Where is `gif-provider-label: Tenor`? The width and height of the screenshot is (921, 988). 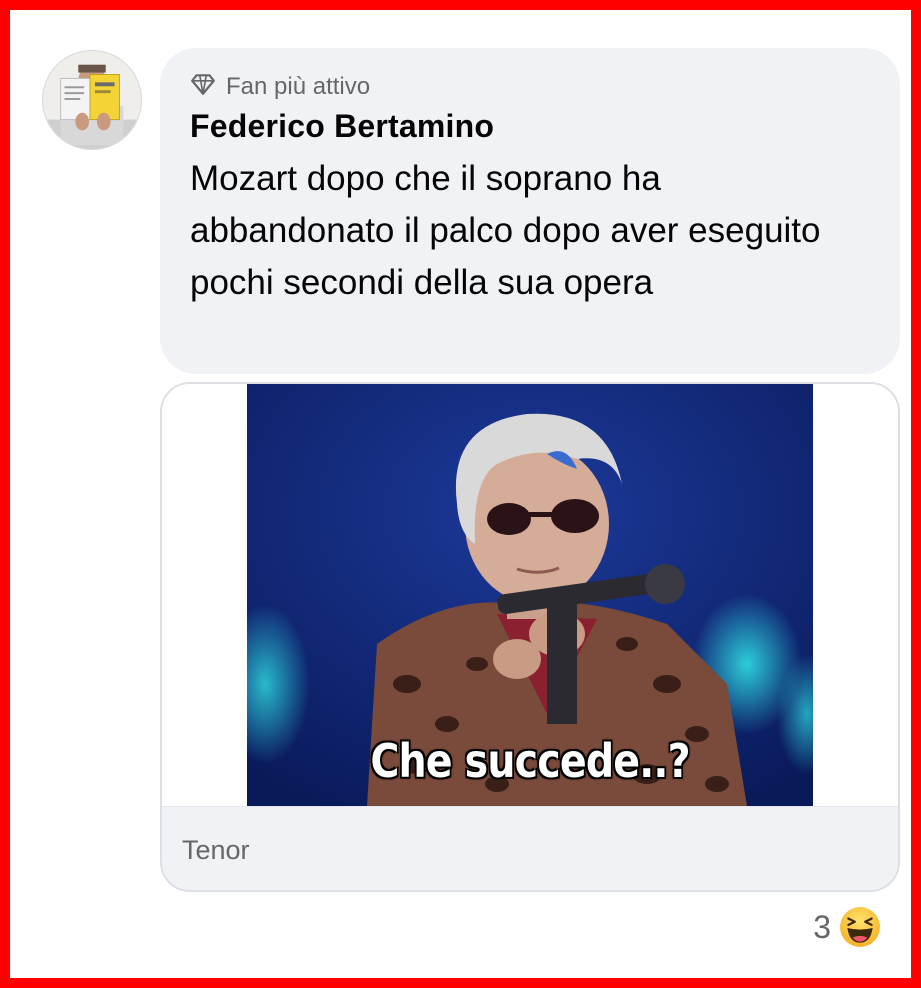 gif-provider-label: Tenor is located at coordinates (216, 850).